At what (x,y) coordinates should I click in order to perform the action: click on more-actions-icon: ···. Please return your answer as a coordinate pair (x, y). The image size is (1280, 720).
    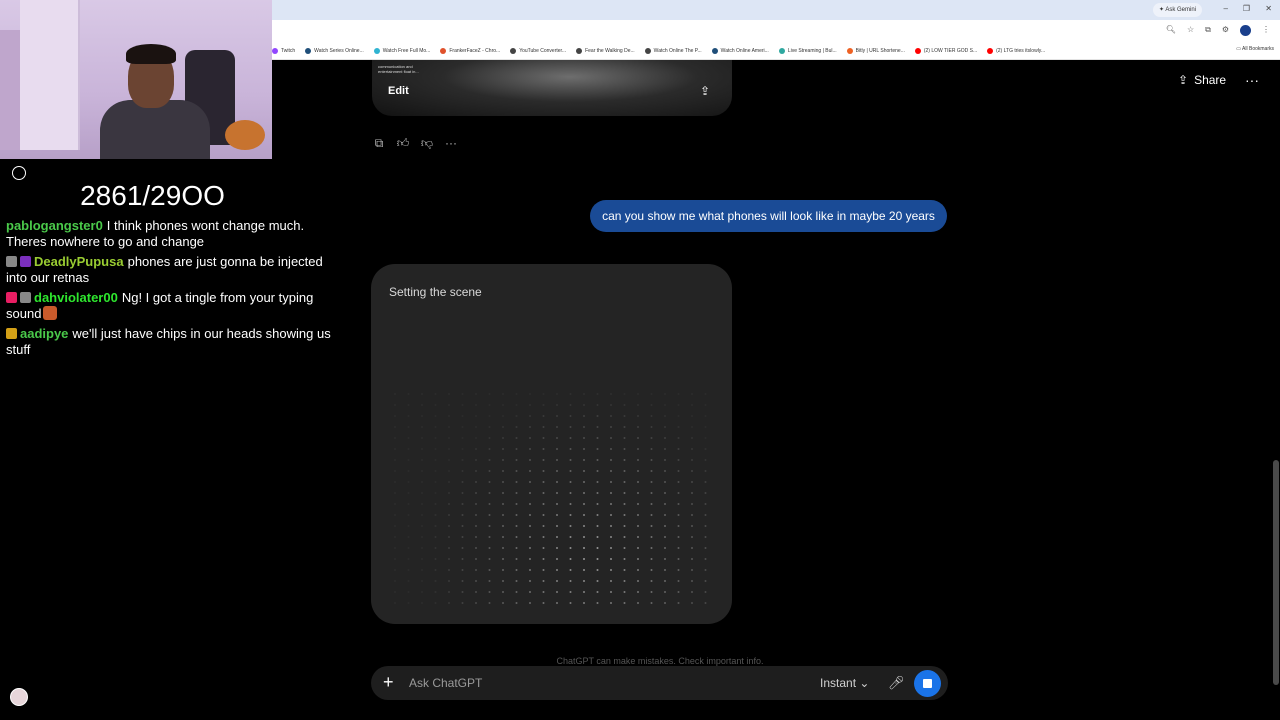
    Looking at the image, I should click on (451, 143).